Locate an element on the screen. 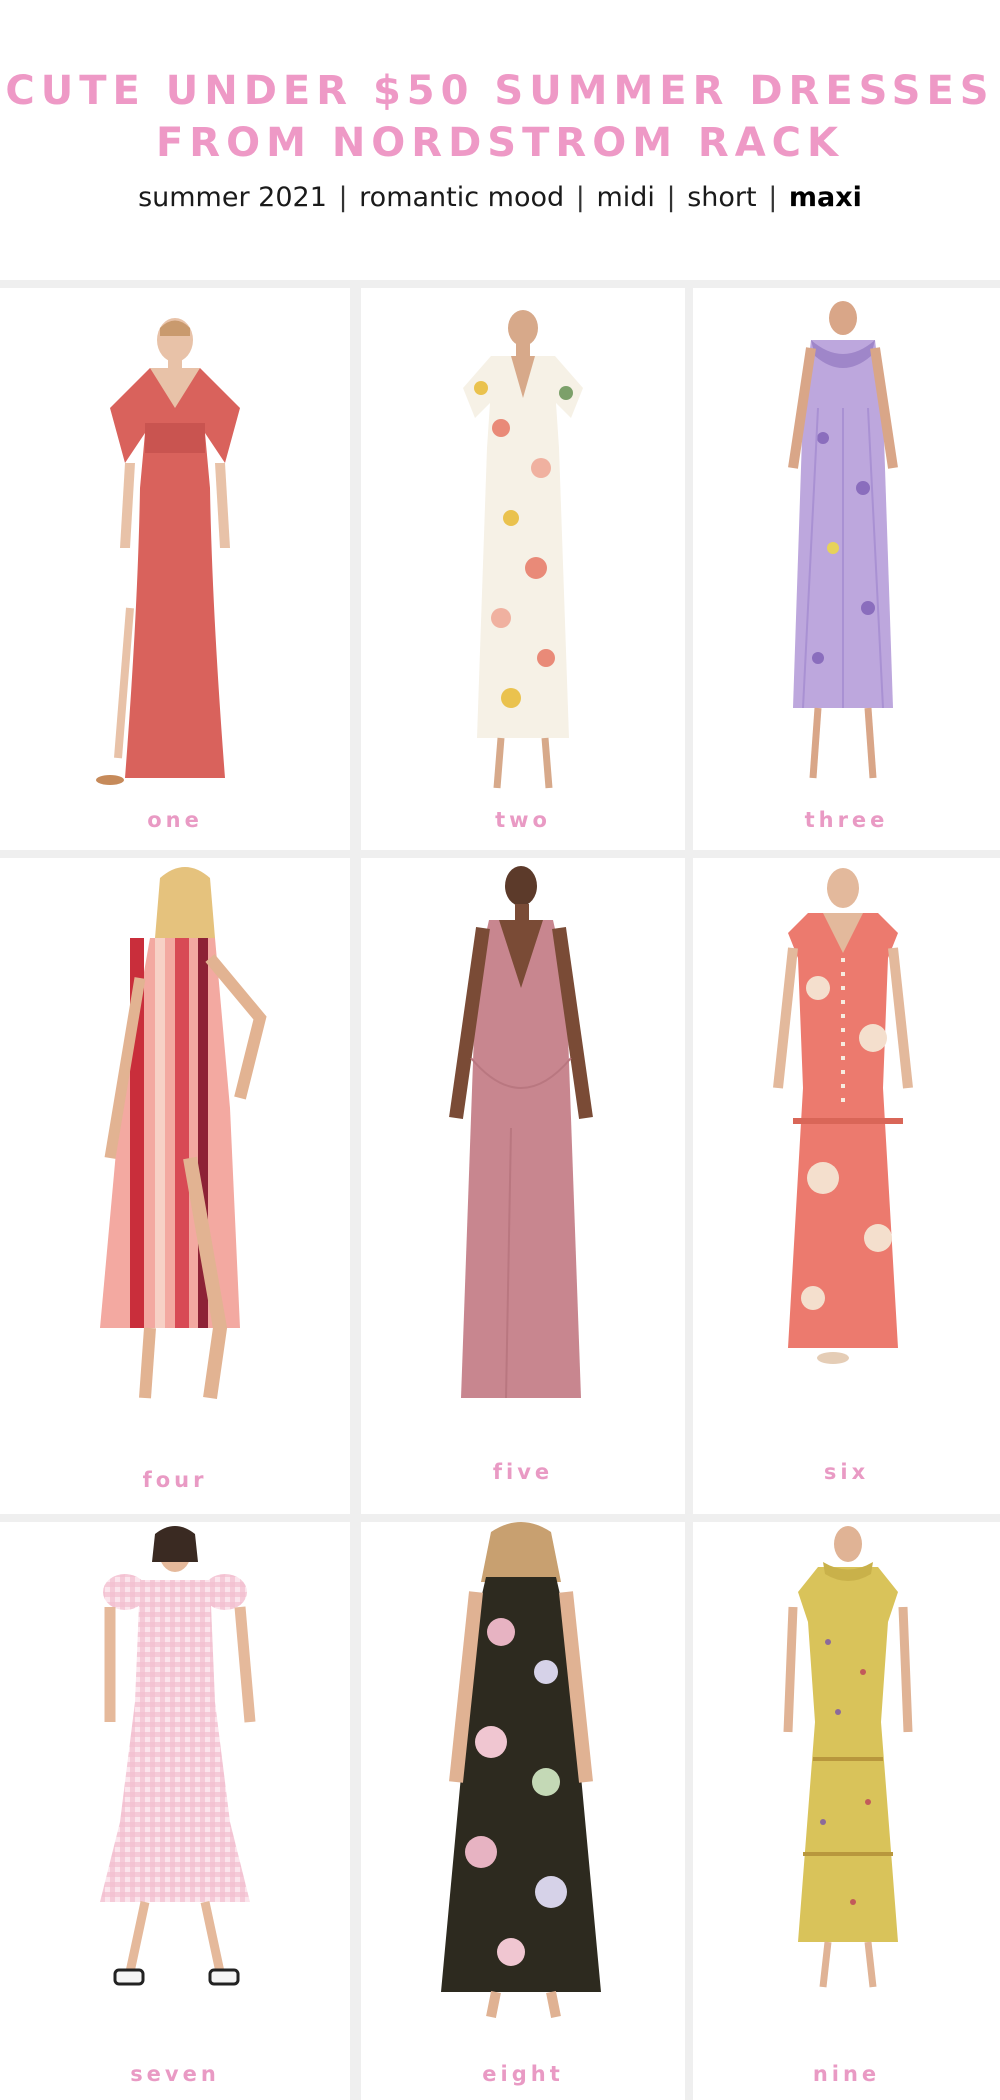 The height and width of the screenshot is (2100, 1000). product-image-stripe-maxi is located at coordinates (183, 1133).